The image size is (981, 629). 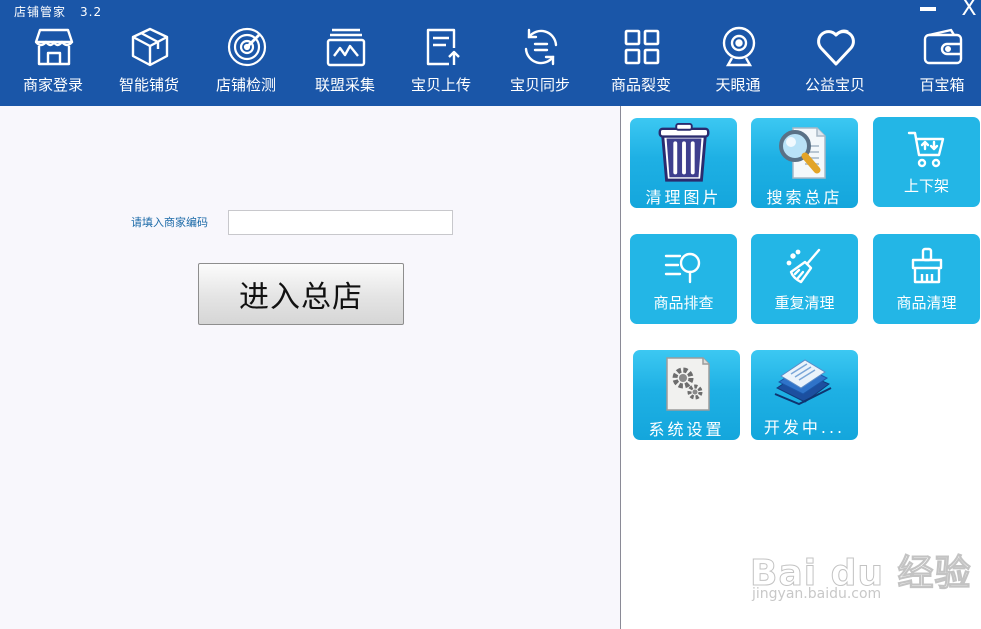 What do you see at coordinates (926, 186) in the screenshot?
I see `tile-label: 上下架` at bounding box center [926, 186].